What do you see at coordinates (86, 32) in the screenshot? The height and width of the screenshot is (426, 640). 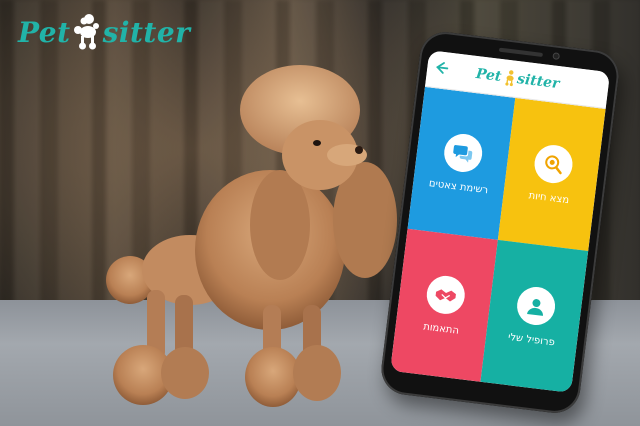 I see `poodle-logo-icon` at bounding box center [86, 32].